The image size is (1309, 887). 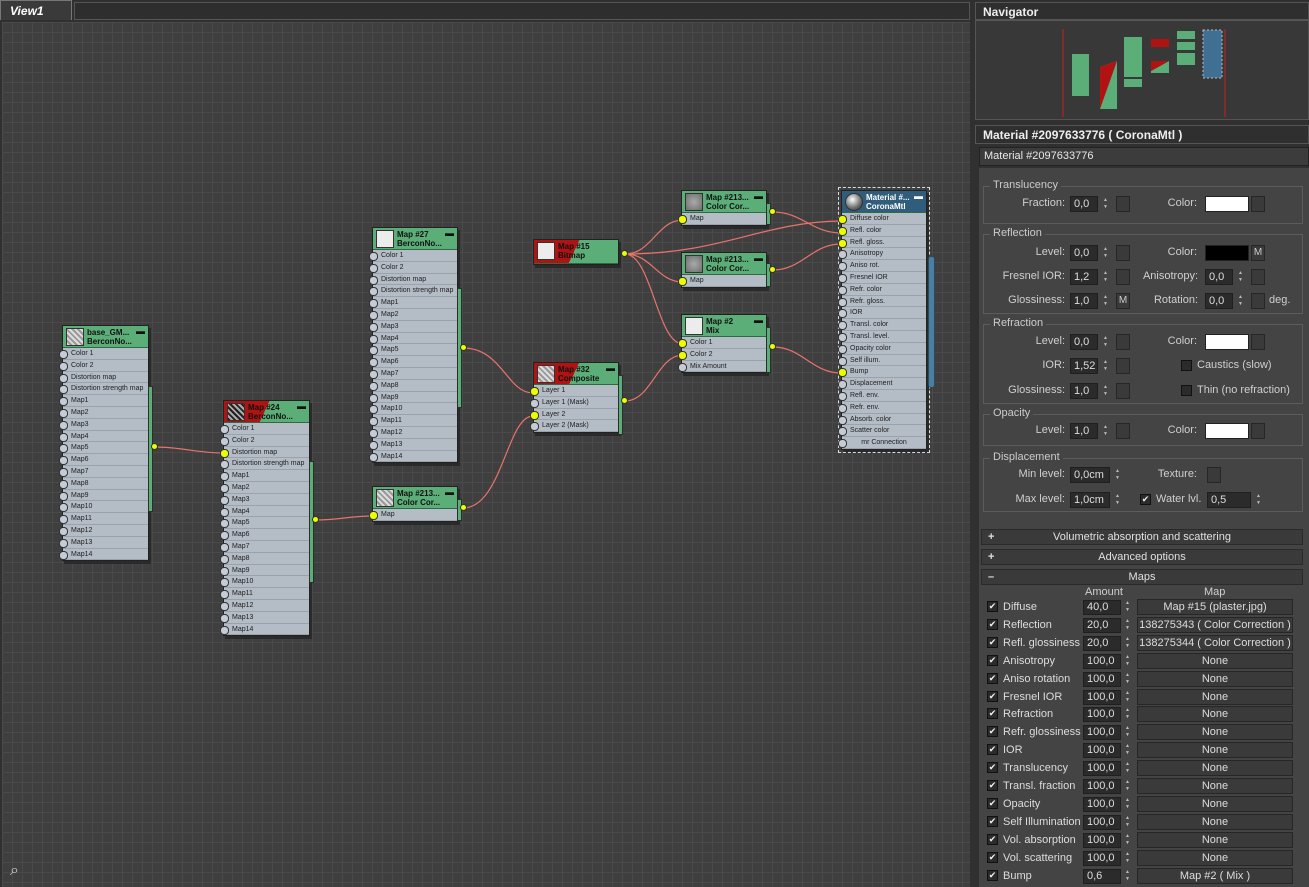 I want to click on refl-glossiness-map-button: M, so click(x=1123, y=301).